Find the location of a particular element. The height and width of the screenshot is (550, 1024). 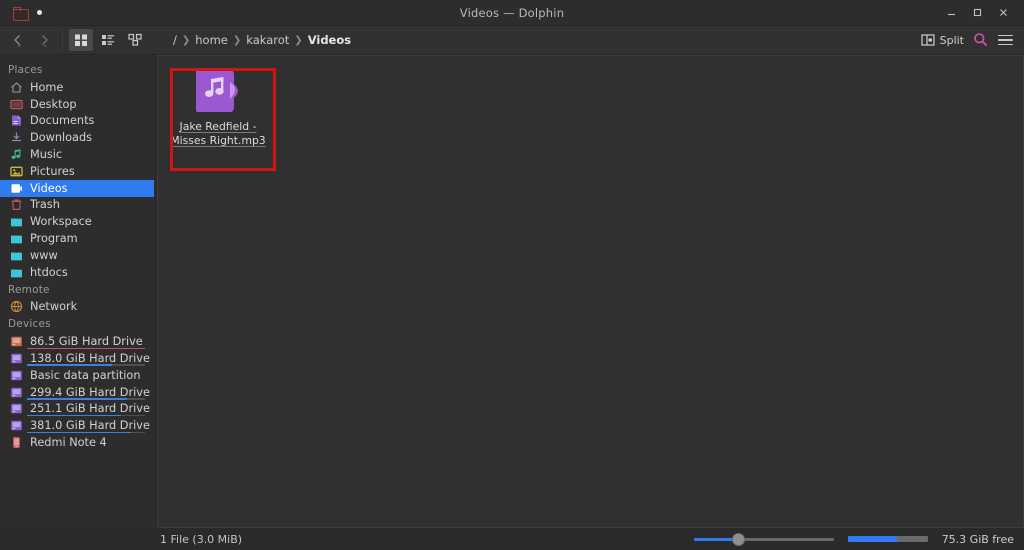

zoom-slider is located at coordinates (763, 539).